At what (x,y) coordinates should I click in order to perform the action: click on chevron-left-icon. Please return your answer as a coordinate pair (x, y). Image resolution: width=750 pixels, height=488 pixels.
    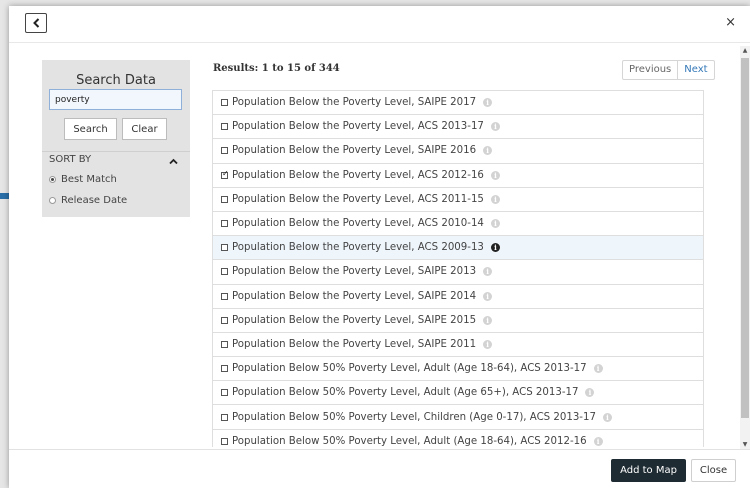
    Looking at the image, I should click on (35, 23).